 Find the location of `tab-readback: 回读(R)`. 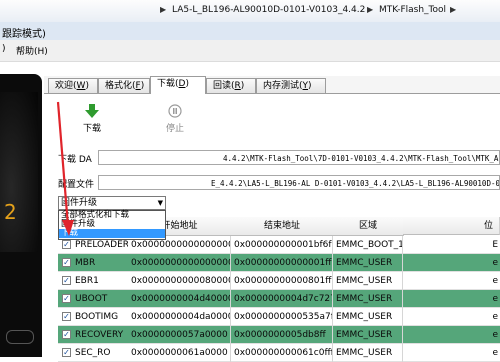

tab-readback: 回读(R) is located at coordinates (231, 85).